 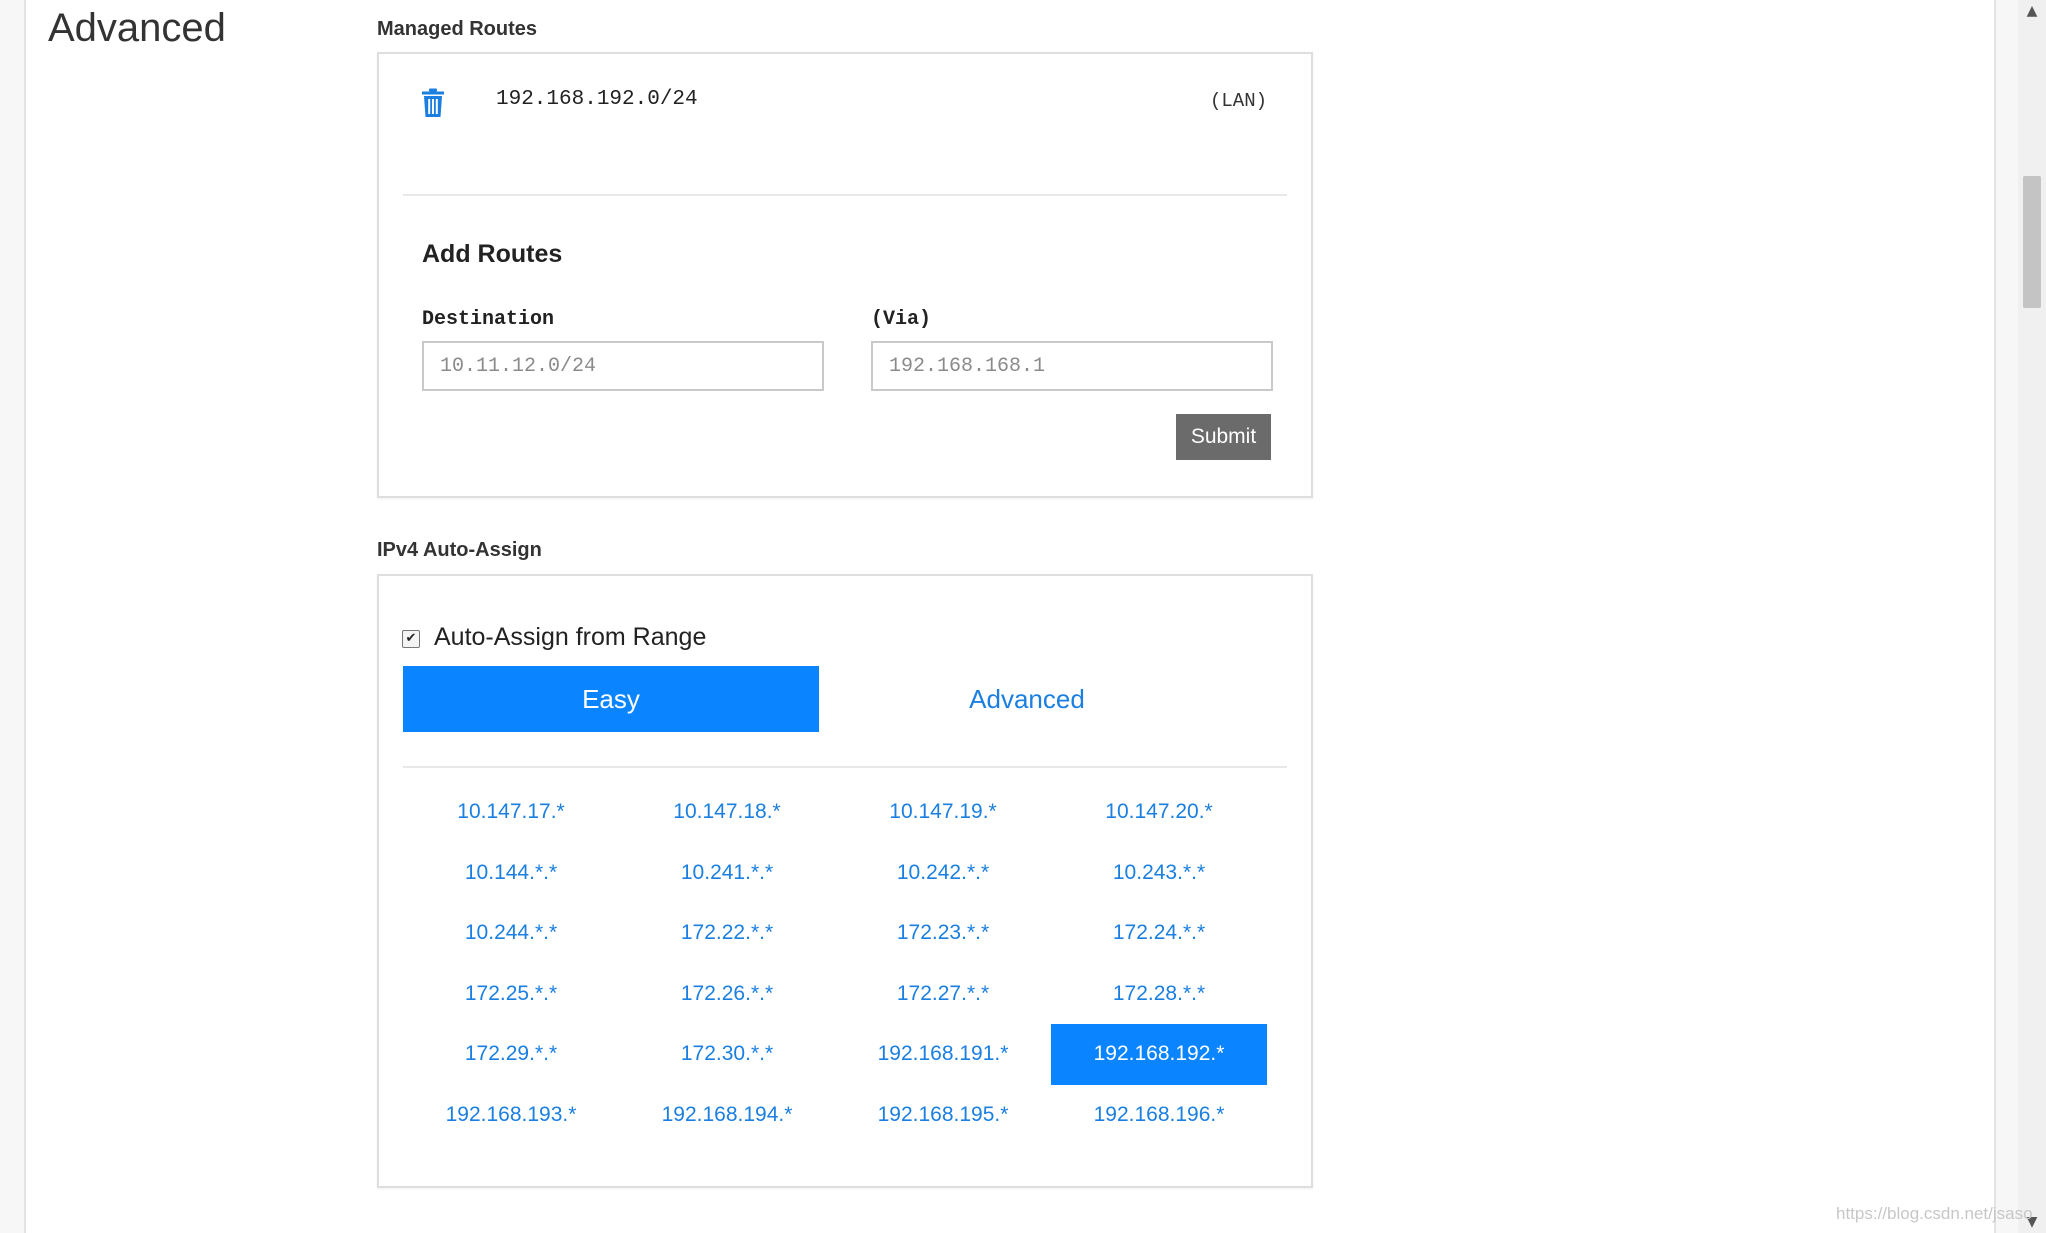 I want to click on destination-input, so click(x=623, y=366).